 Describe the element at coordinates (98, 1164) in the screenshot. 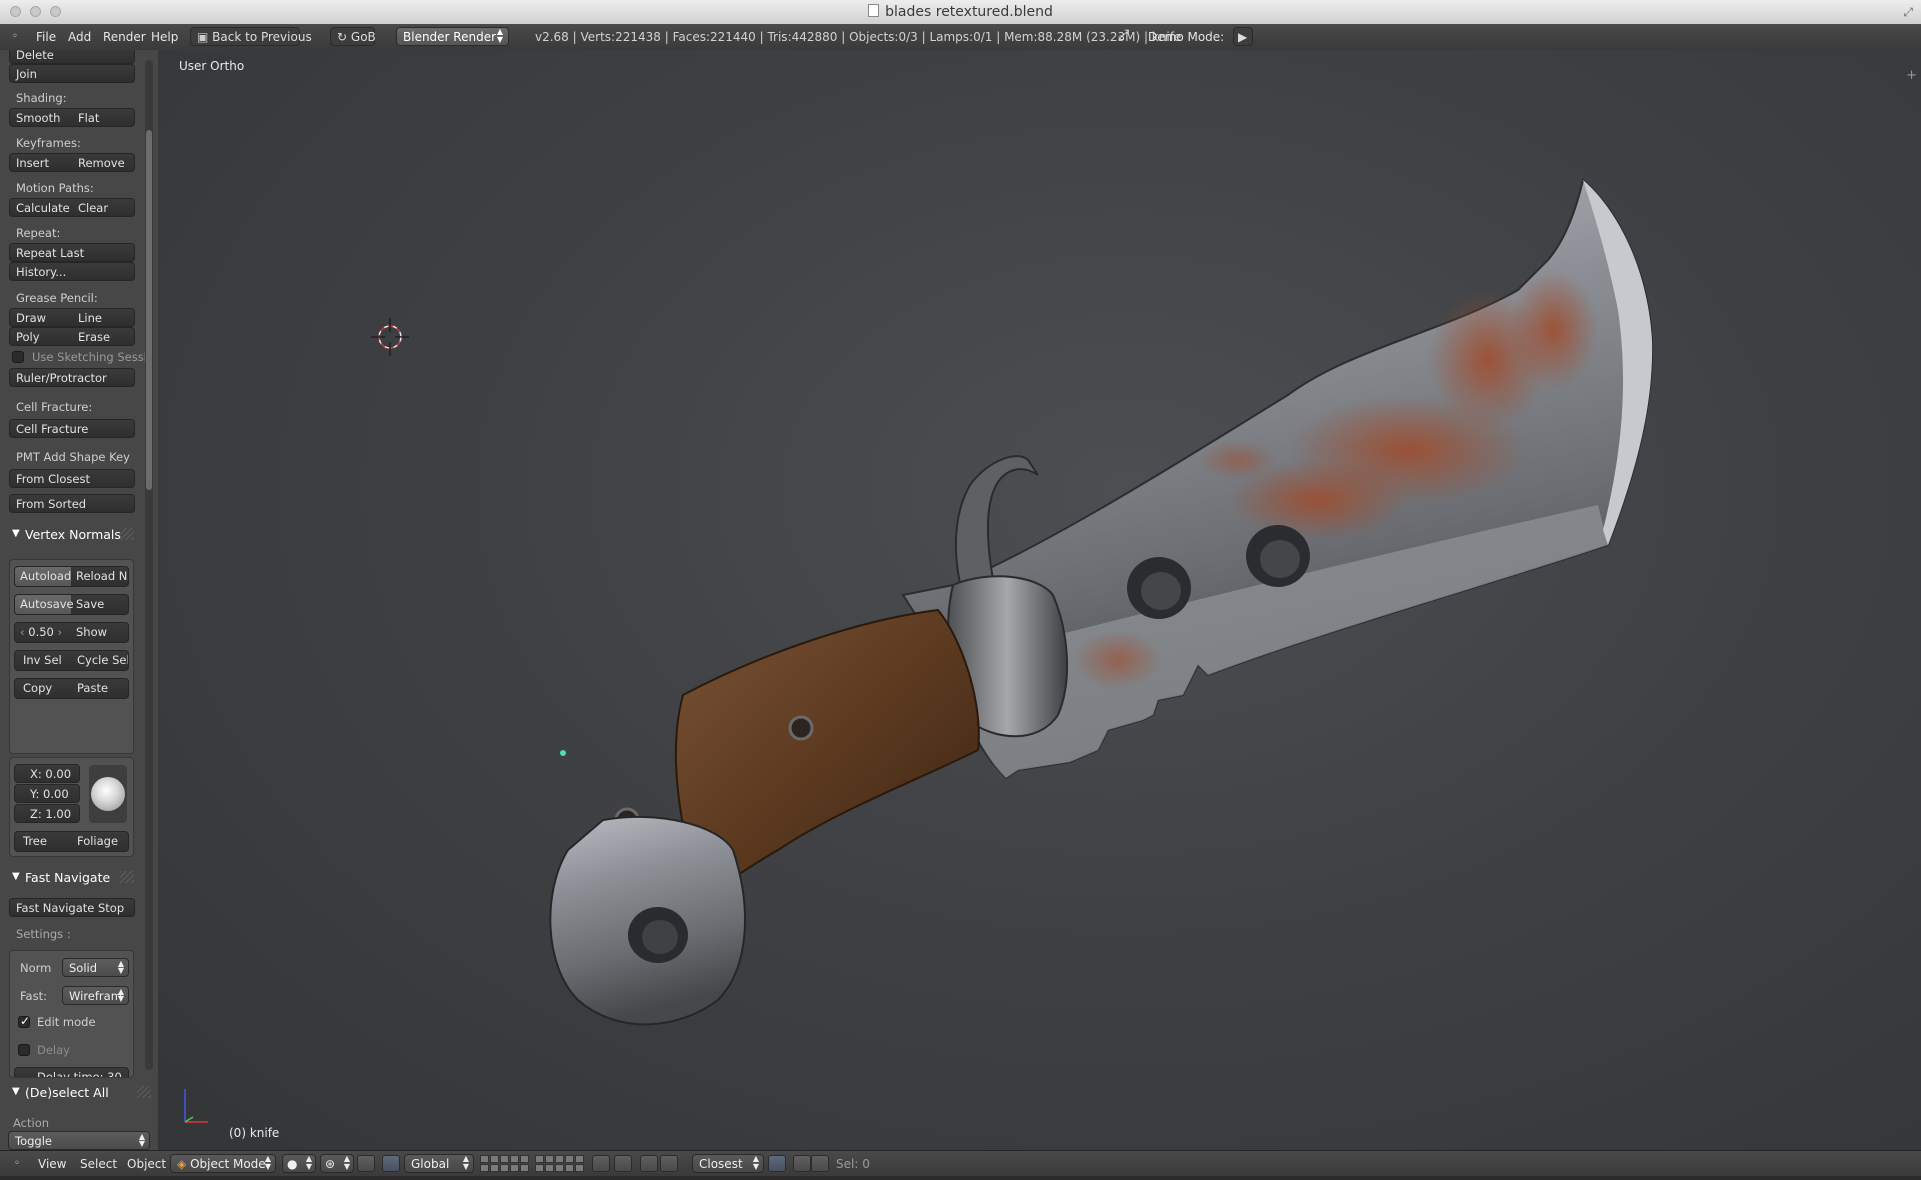

I see `menu-select: Select` at that location.